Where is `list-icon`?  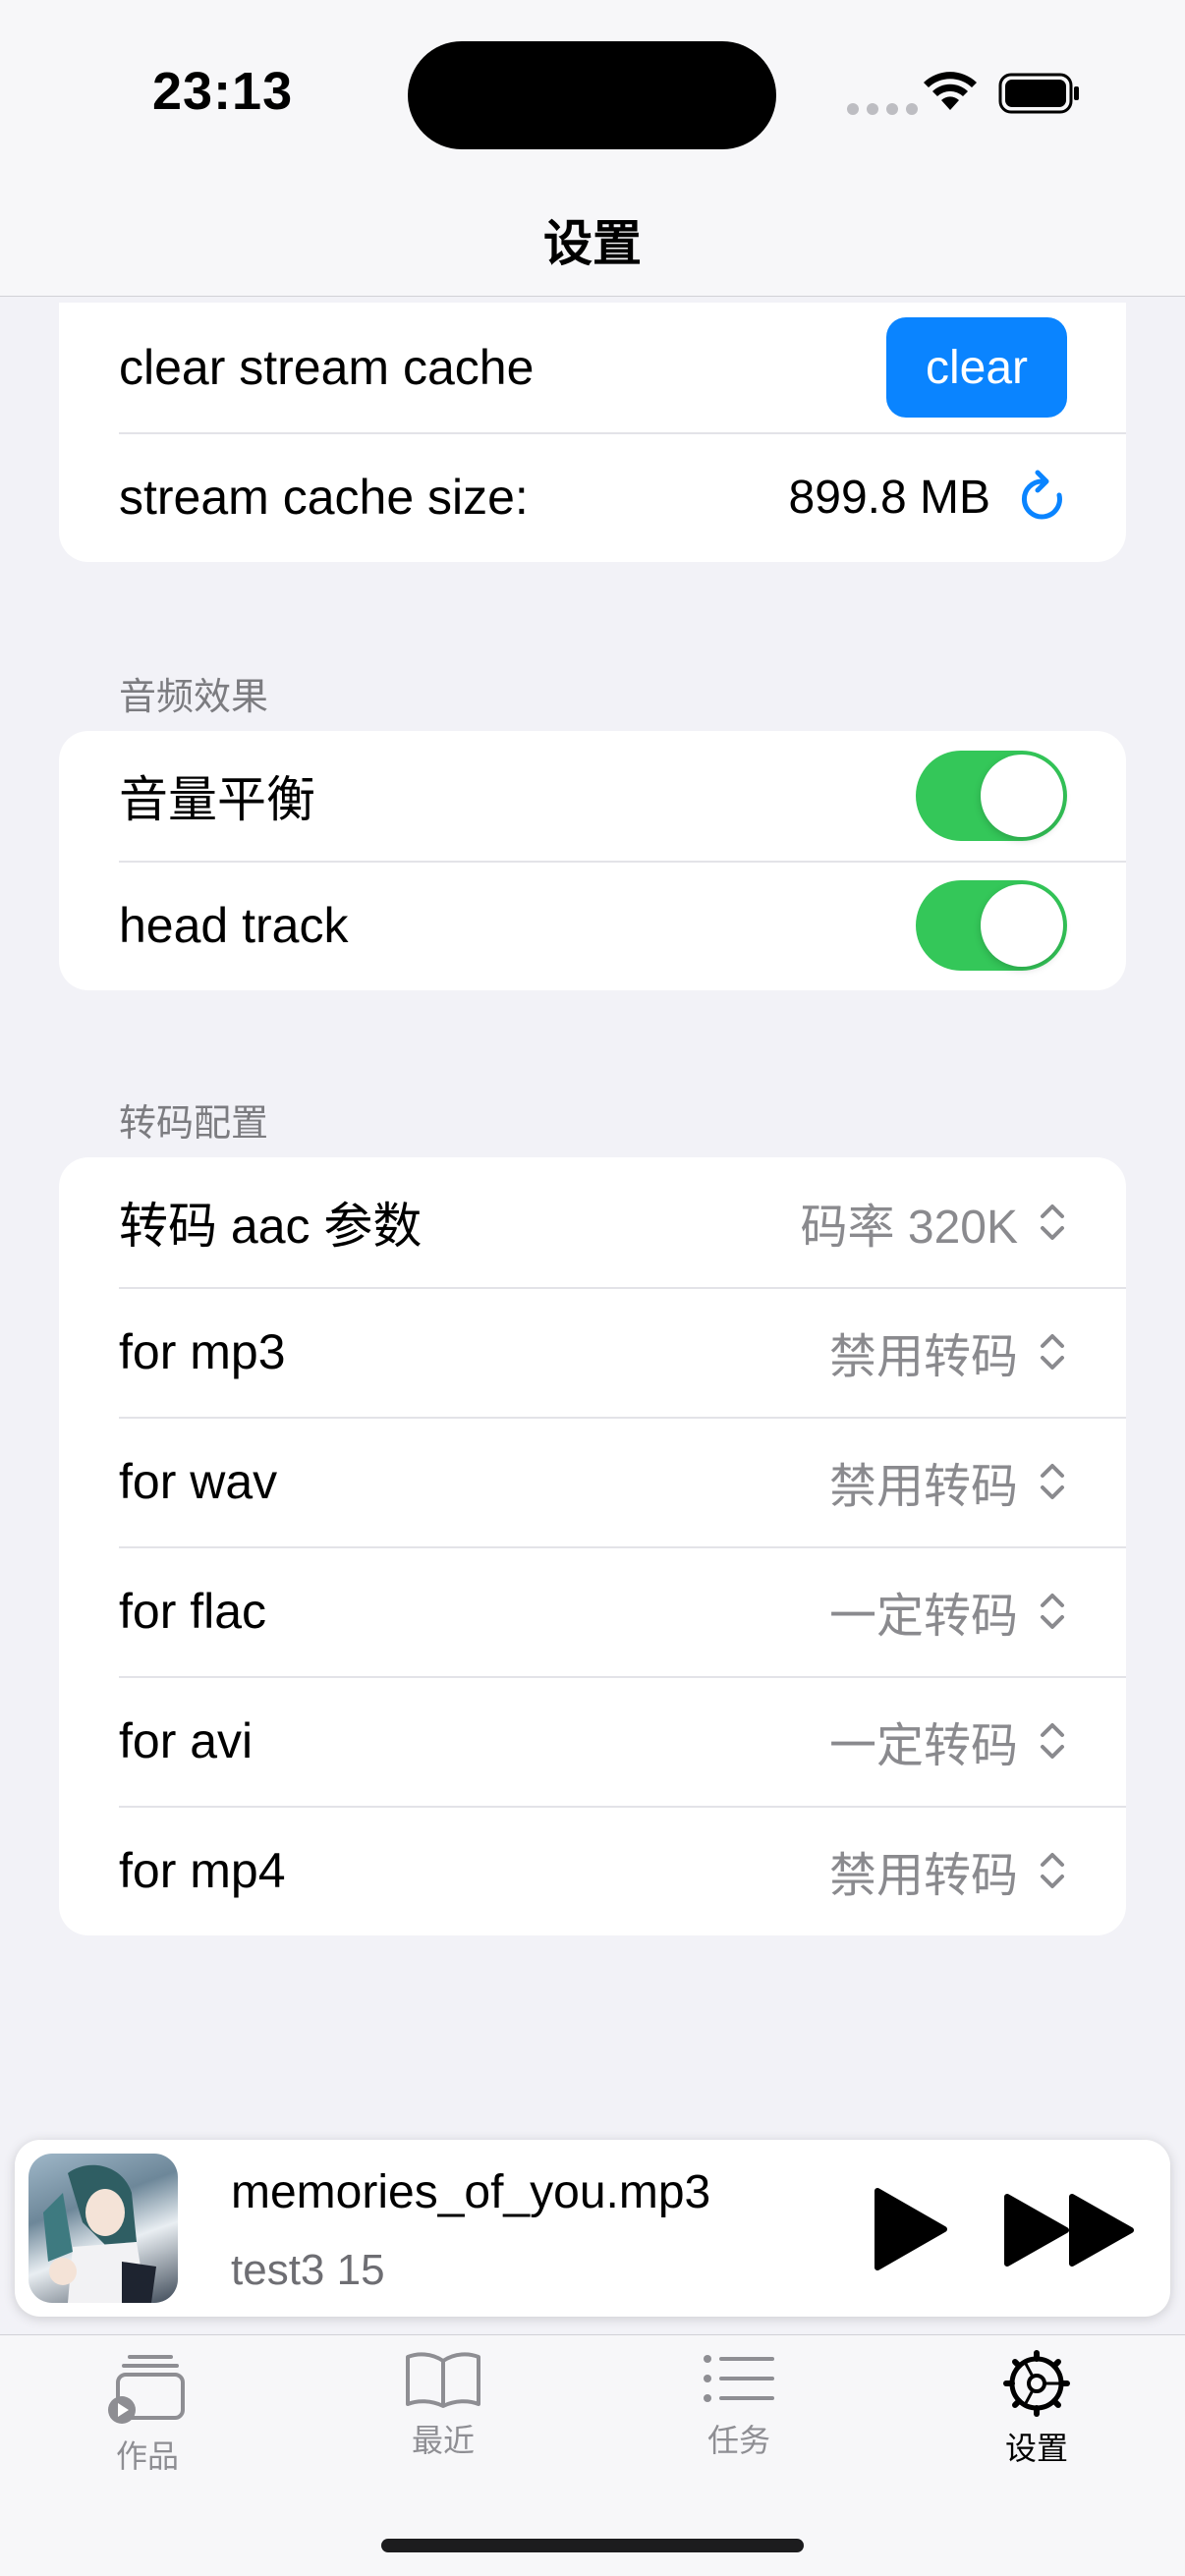 list-icon is located at coordinates (739, 2378).